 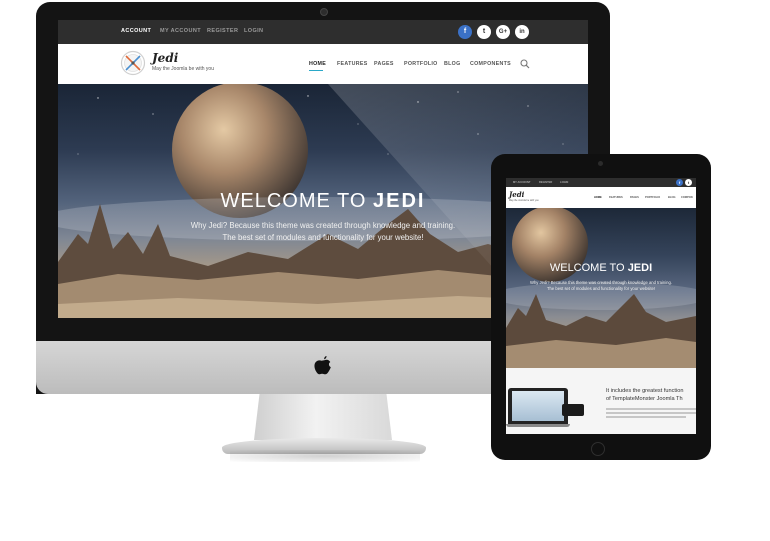 I want to click on imac-stand, so click(x=323, y=417).